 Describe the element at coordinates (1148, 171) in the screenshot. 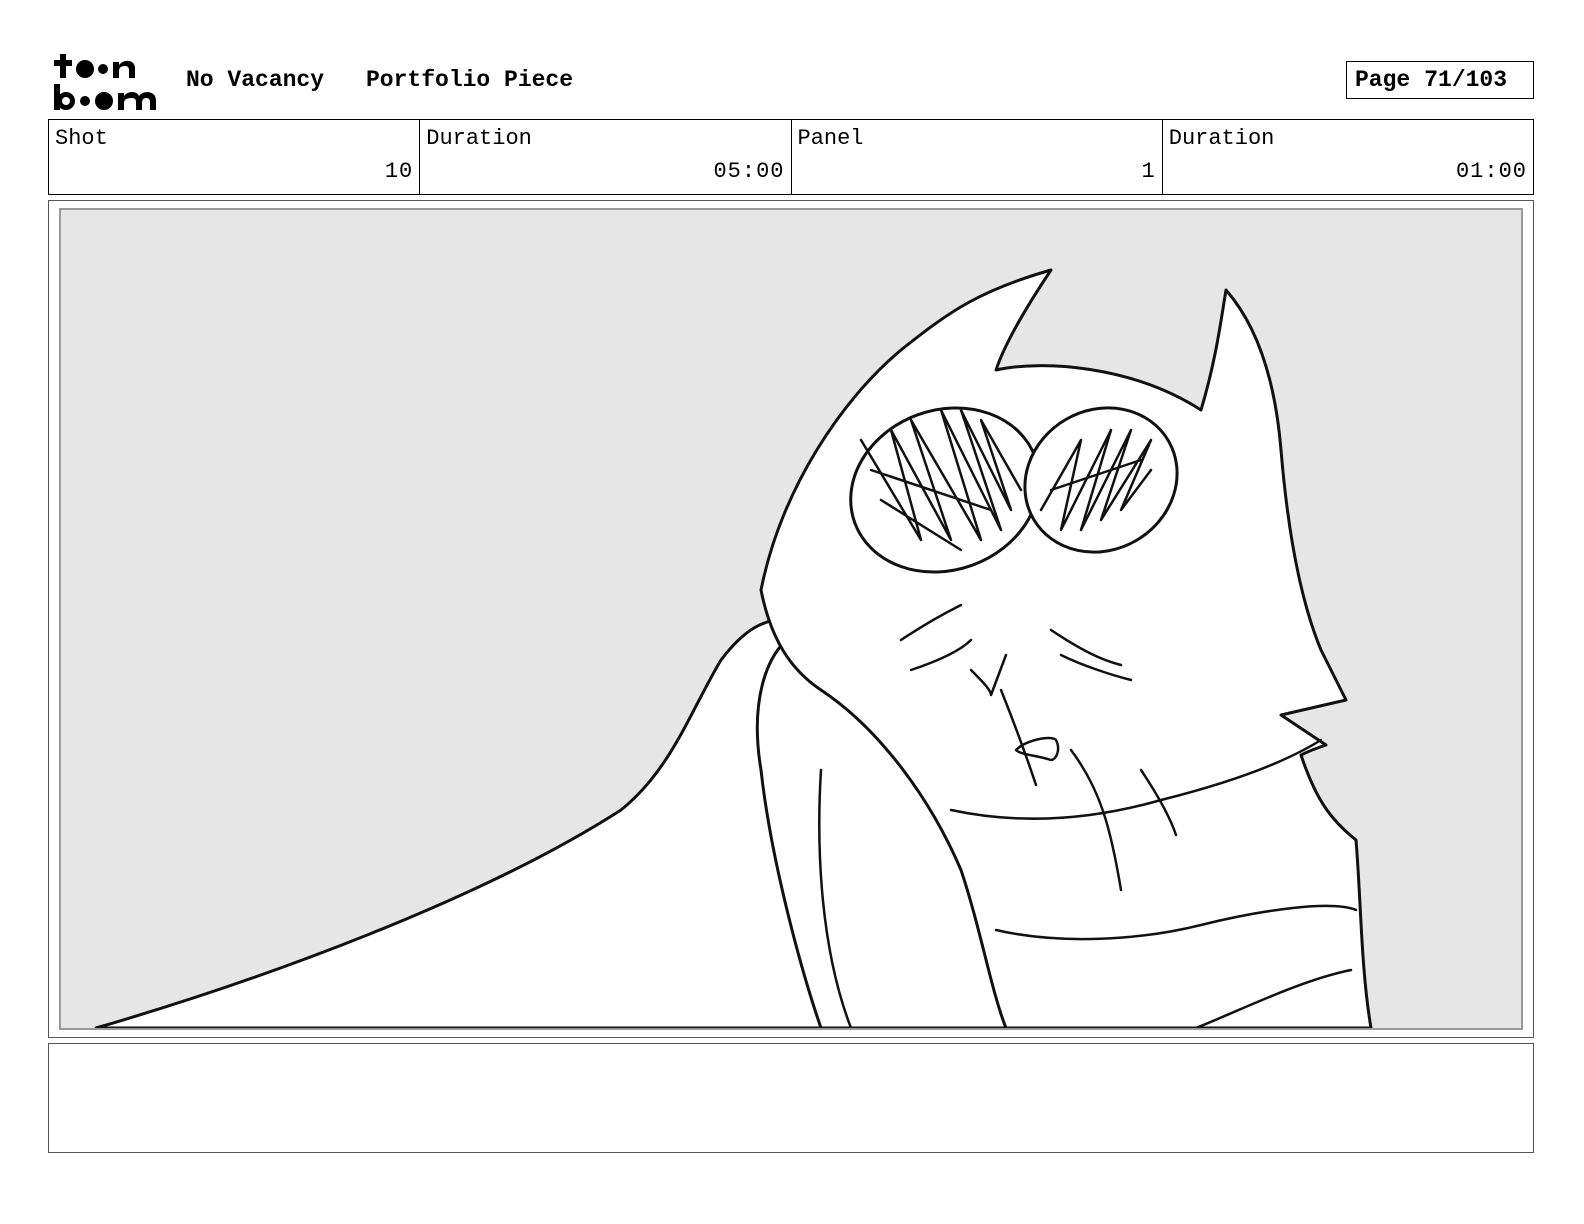

I see `panel-value: 1` at that location.